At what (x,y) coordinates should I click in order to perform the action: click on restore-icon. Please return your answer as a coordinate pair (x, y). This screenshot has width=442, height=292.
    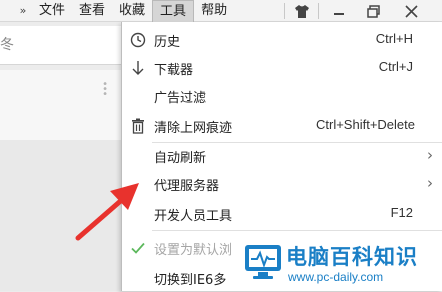
    Looking at the image, I should click on (373, 11).